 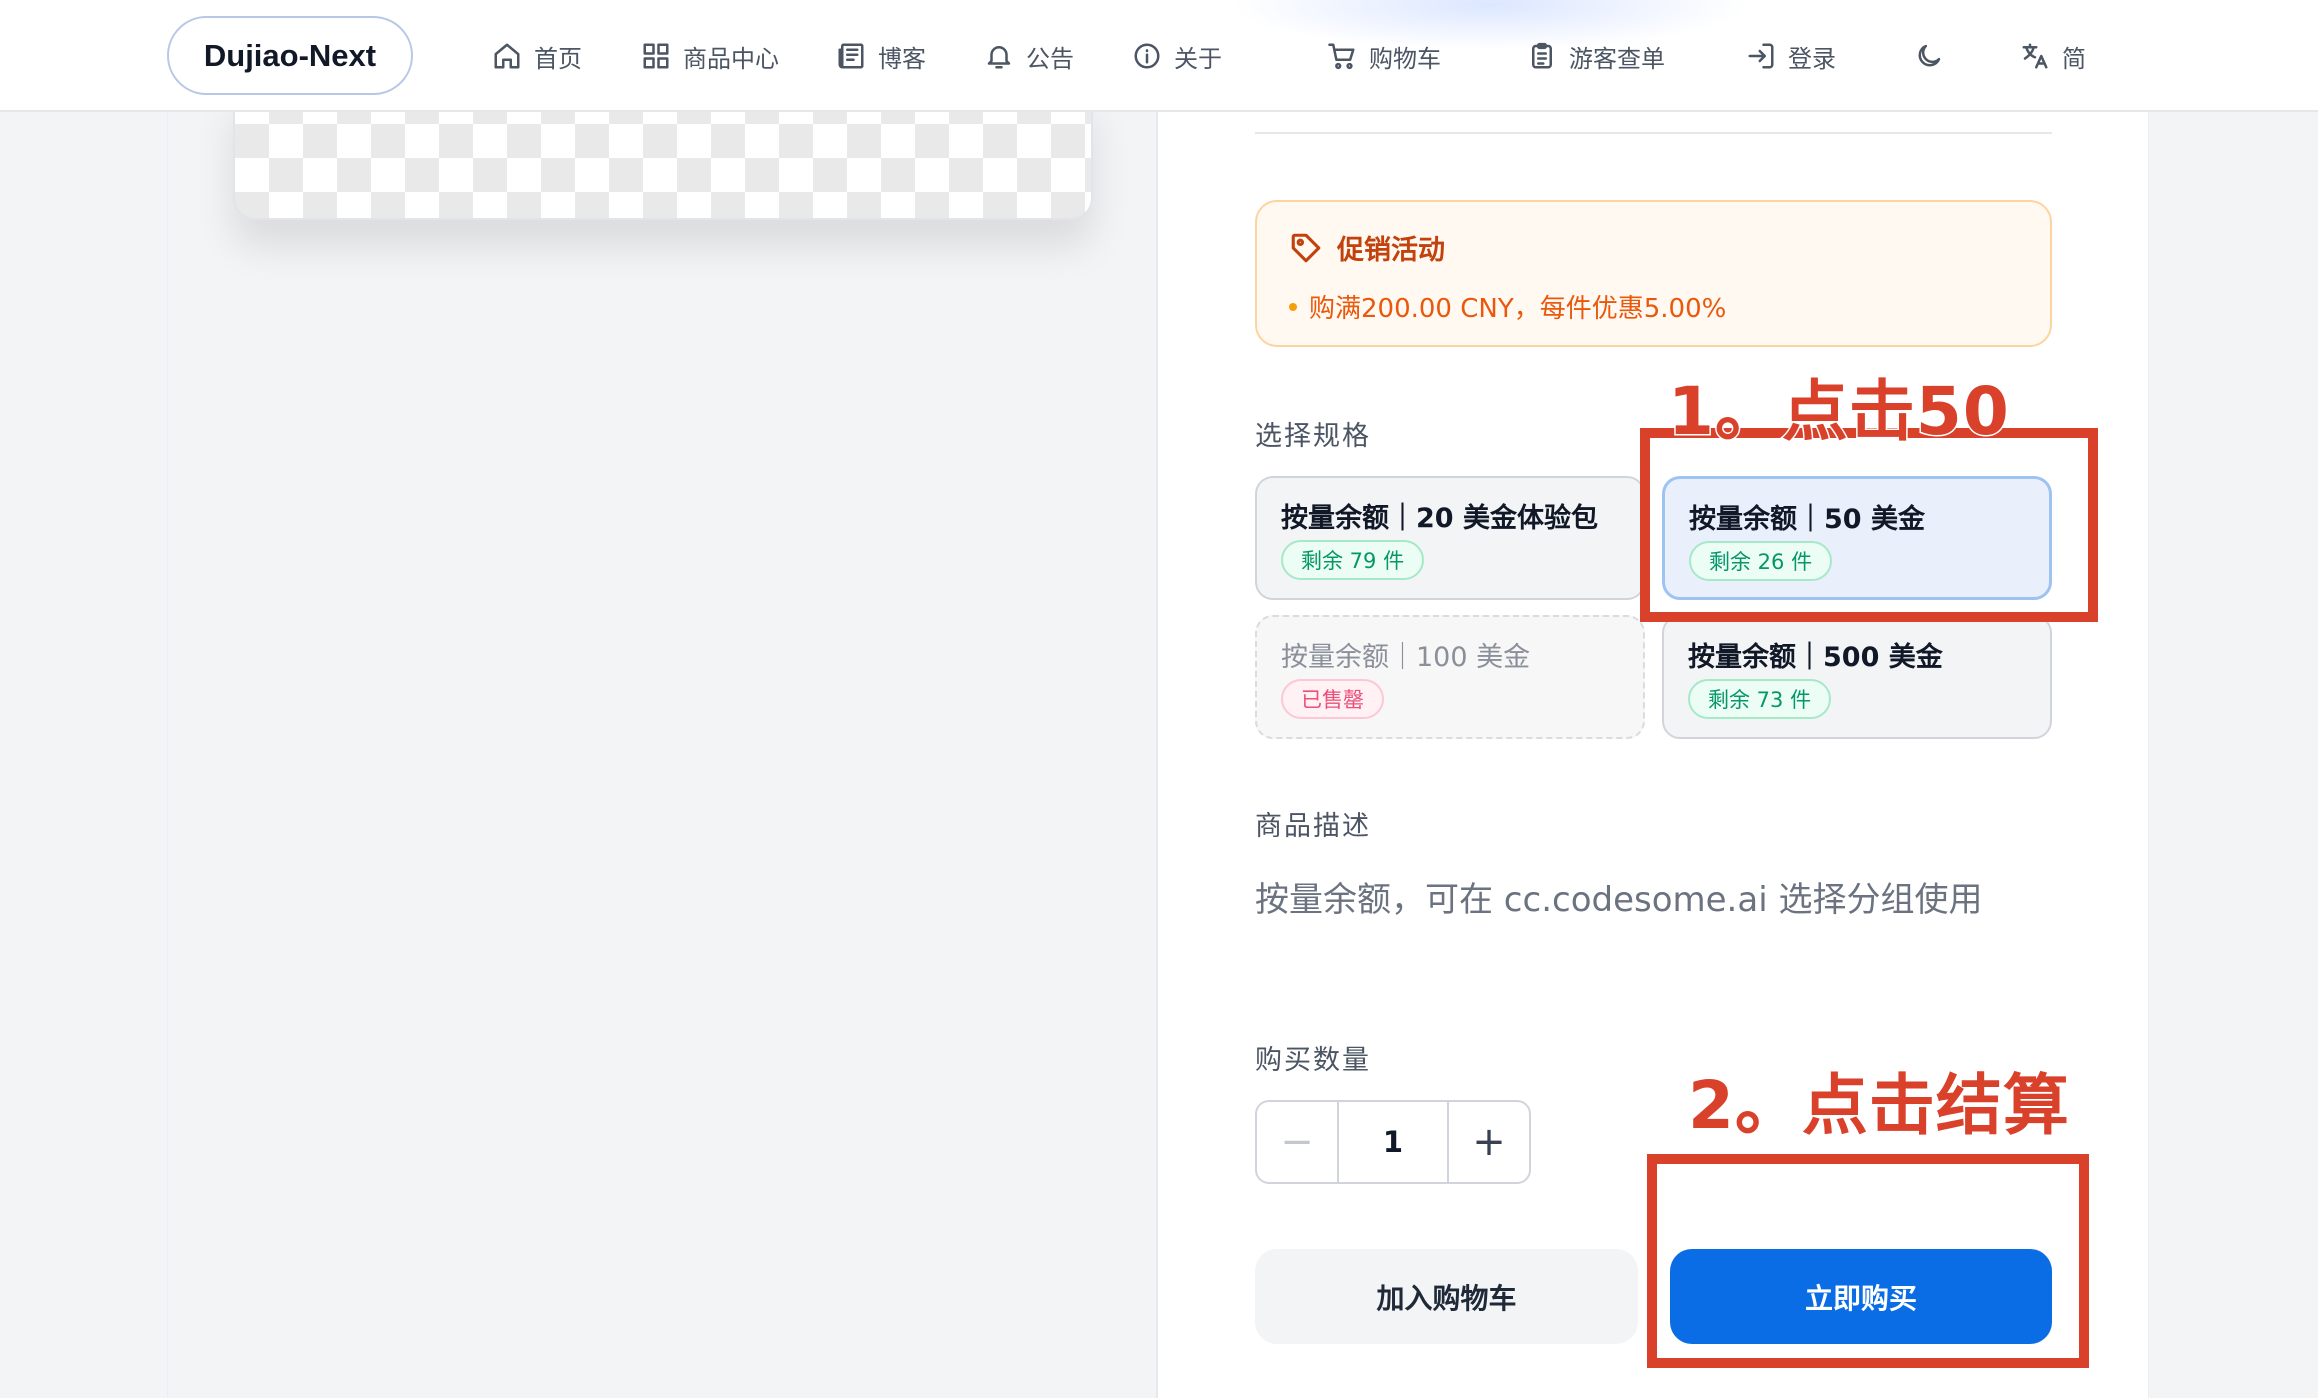 I want to click on bell-icon, so click(x=999, y=57).